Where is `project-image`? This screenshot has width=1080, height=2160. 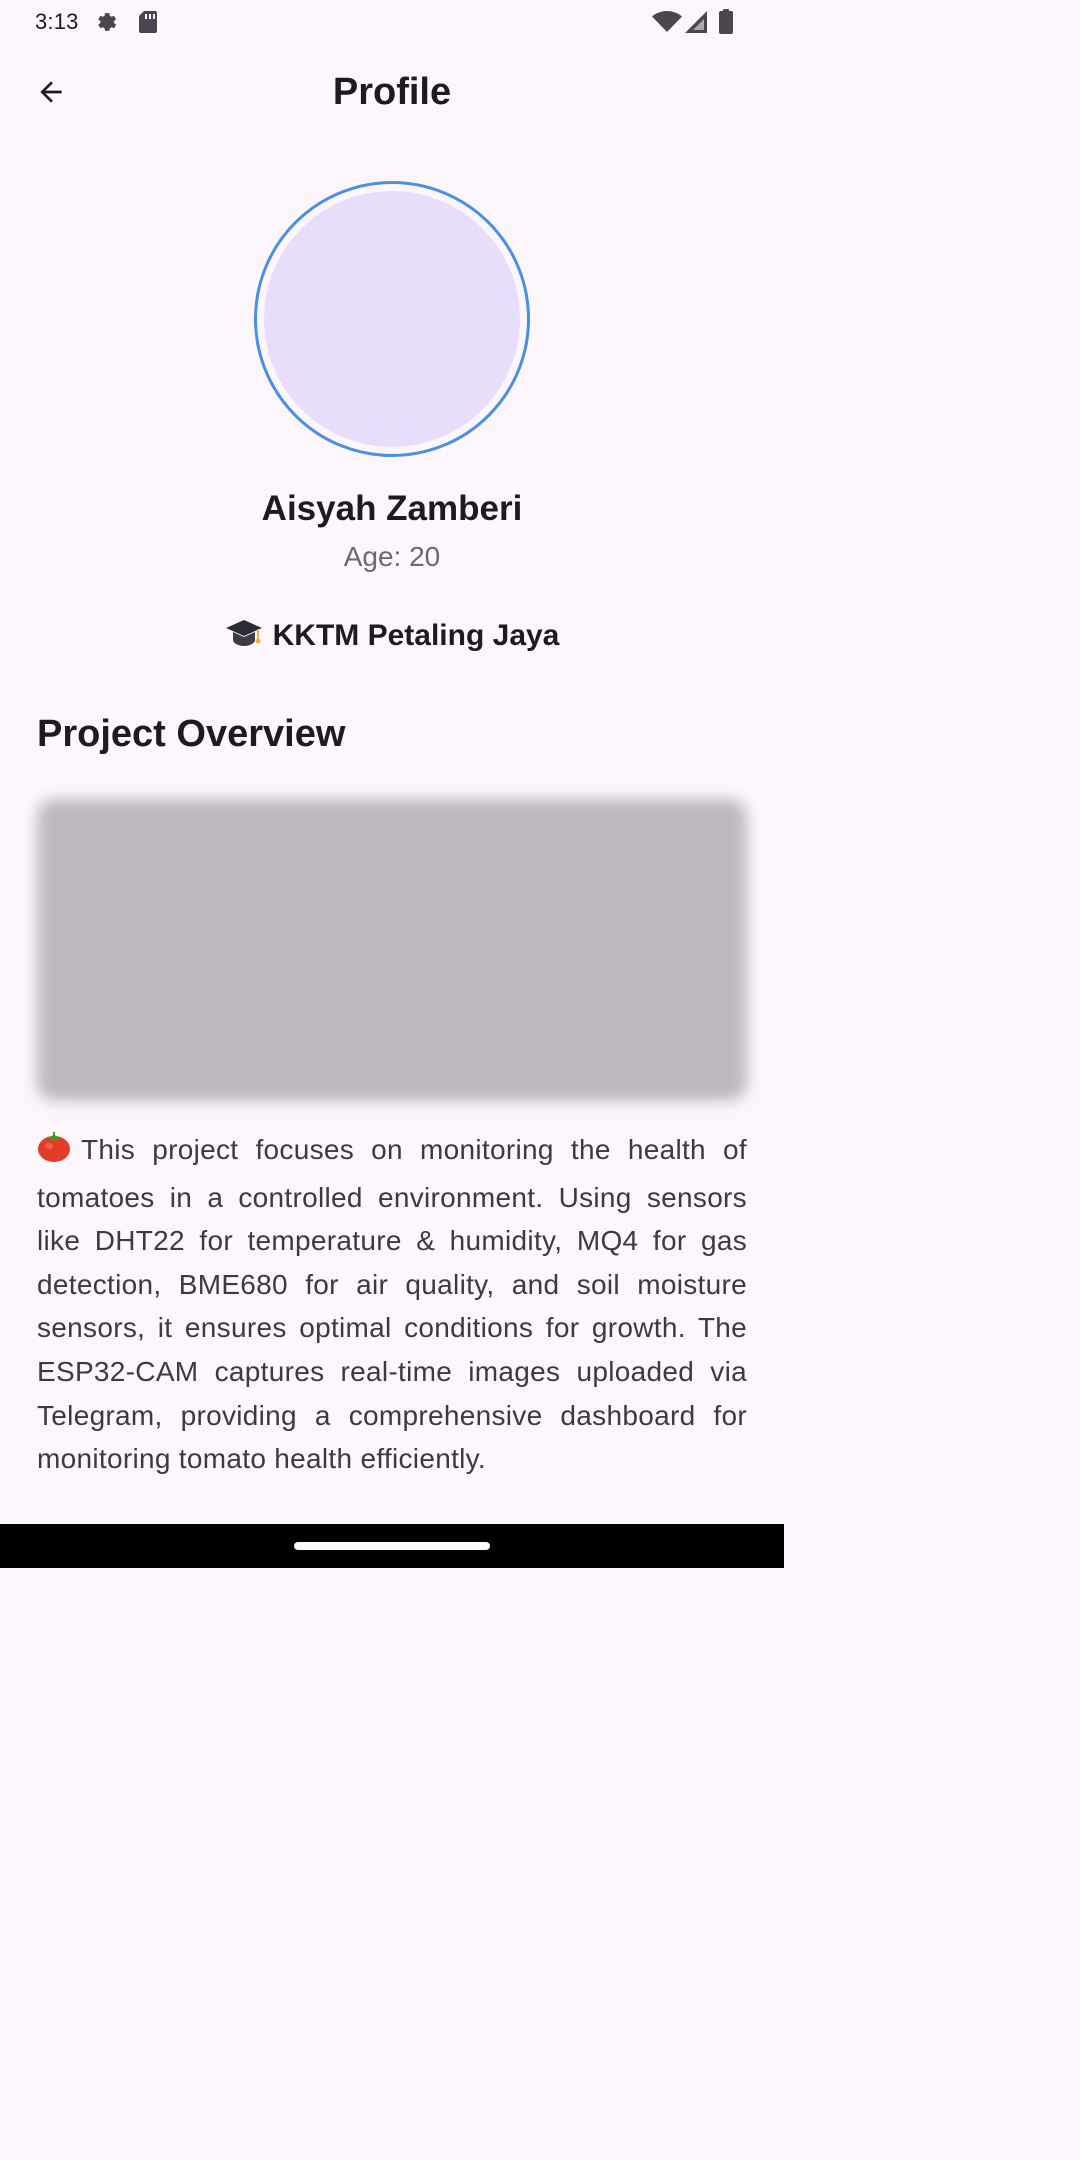 project-image is located at coordinates (392, 950).